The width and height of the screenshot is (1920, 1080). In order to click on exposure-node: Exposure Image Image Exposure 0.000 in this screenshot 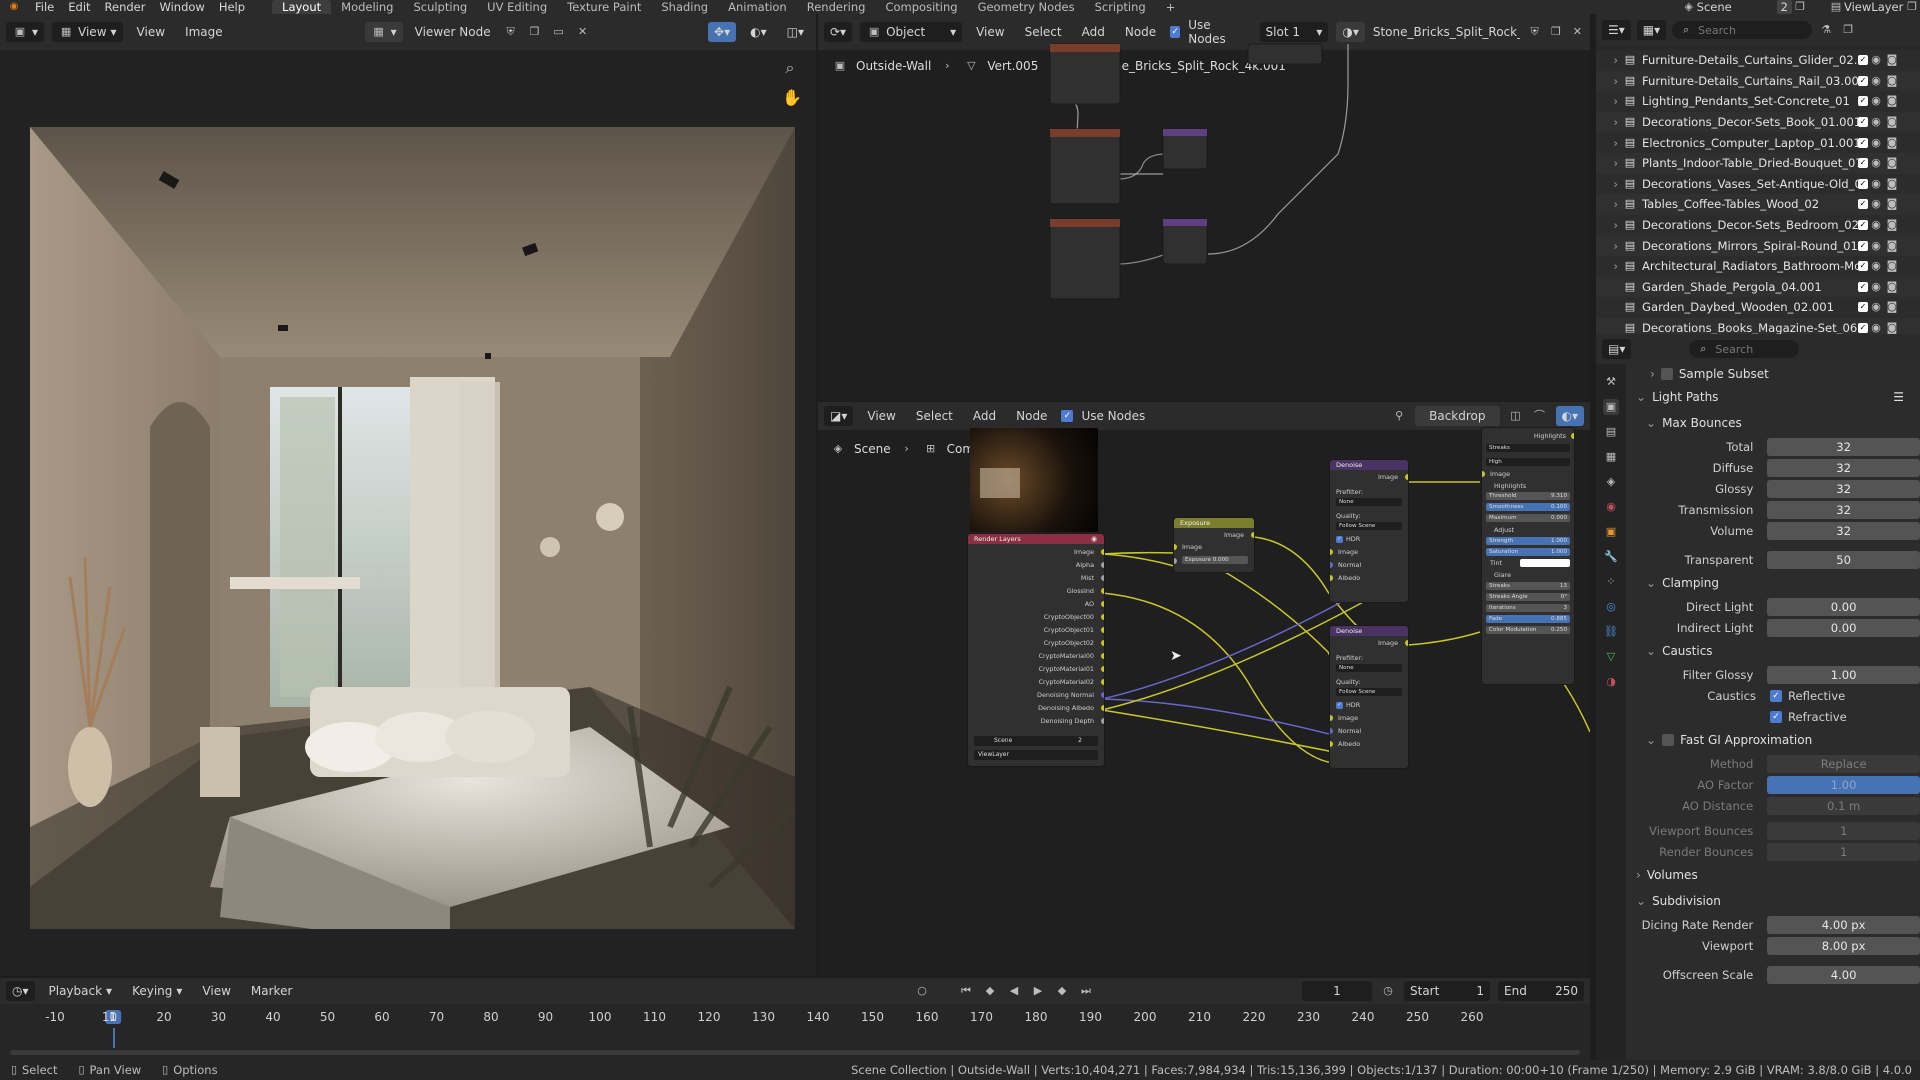, I will do `click(1214, 545)`.